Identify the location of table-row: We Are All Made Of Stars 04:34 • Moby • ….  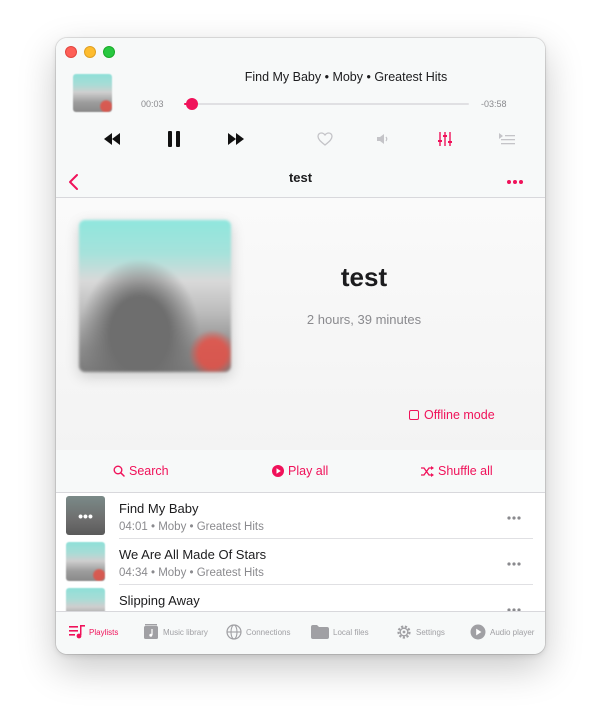
(300, 562).